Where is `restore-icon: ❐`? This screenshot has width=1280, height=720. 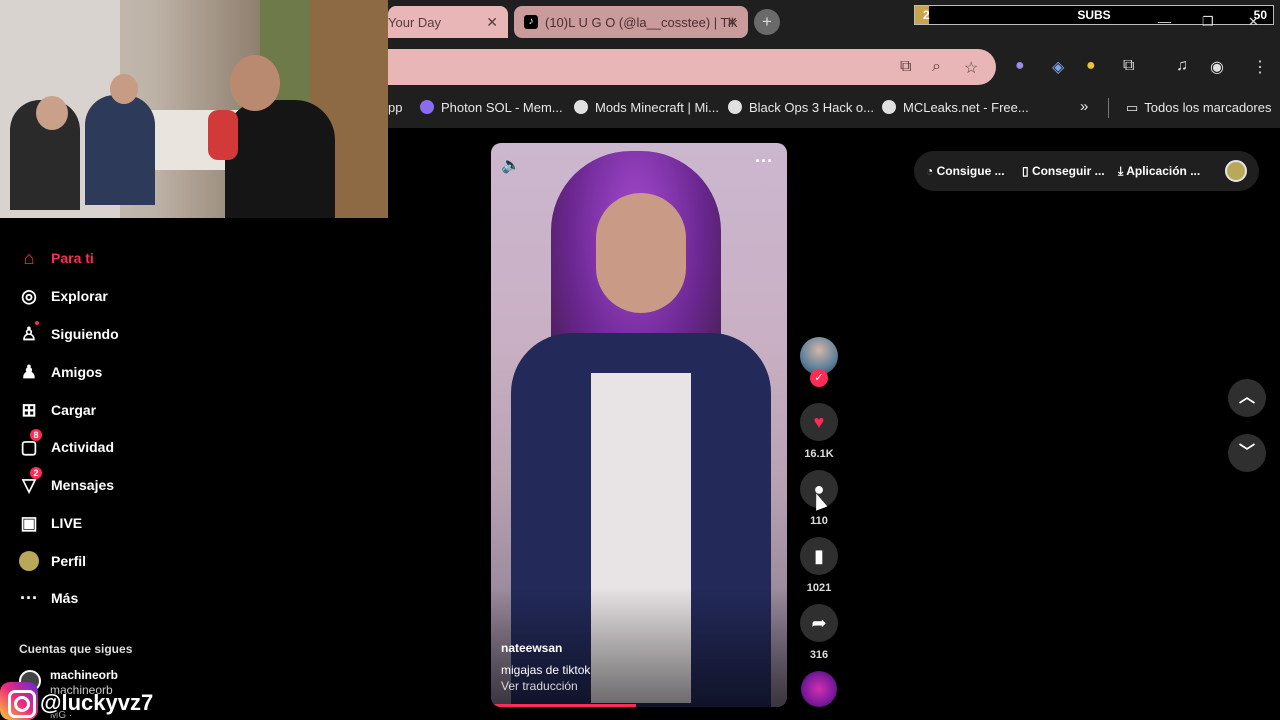 restore-icon: ❐ is located at coordinates (1208, 22).